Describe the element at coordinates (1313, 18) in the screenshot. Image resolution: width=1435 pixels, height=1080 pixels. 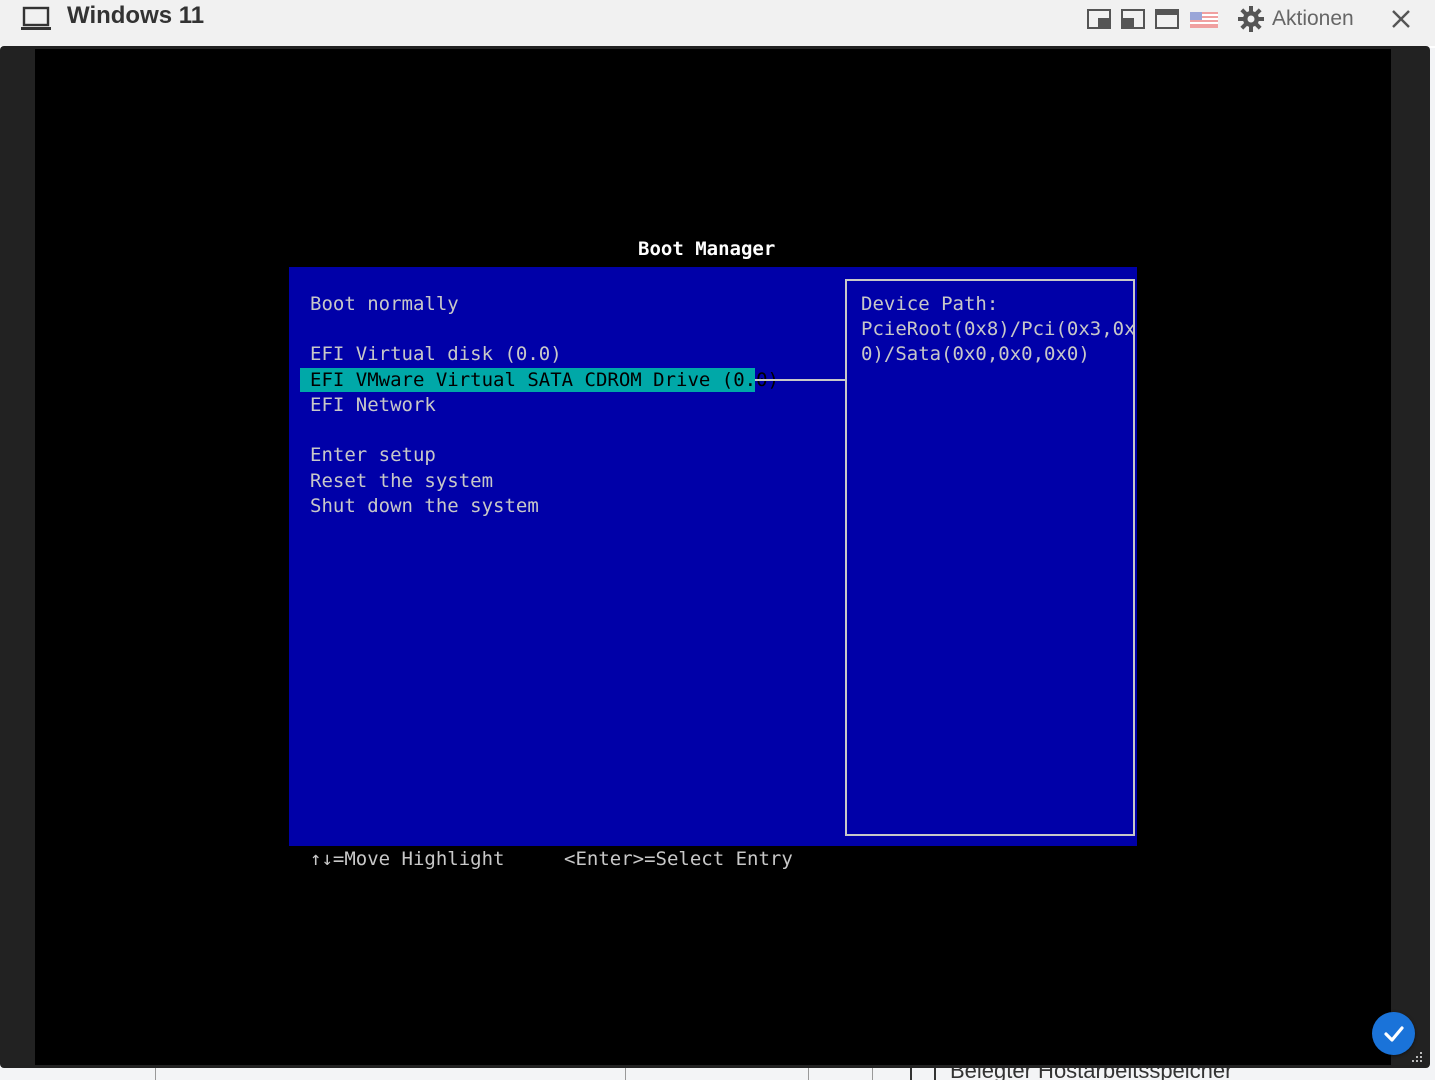
I see `actions-label: Aktionen` at that location.